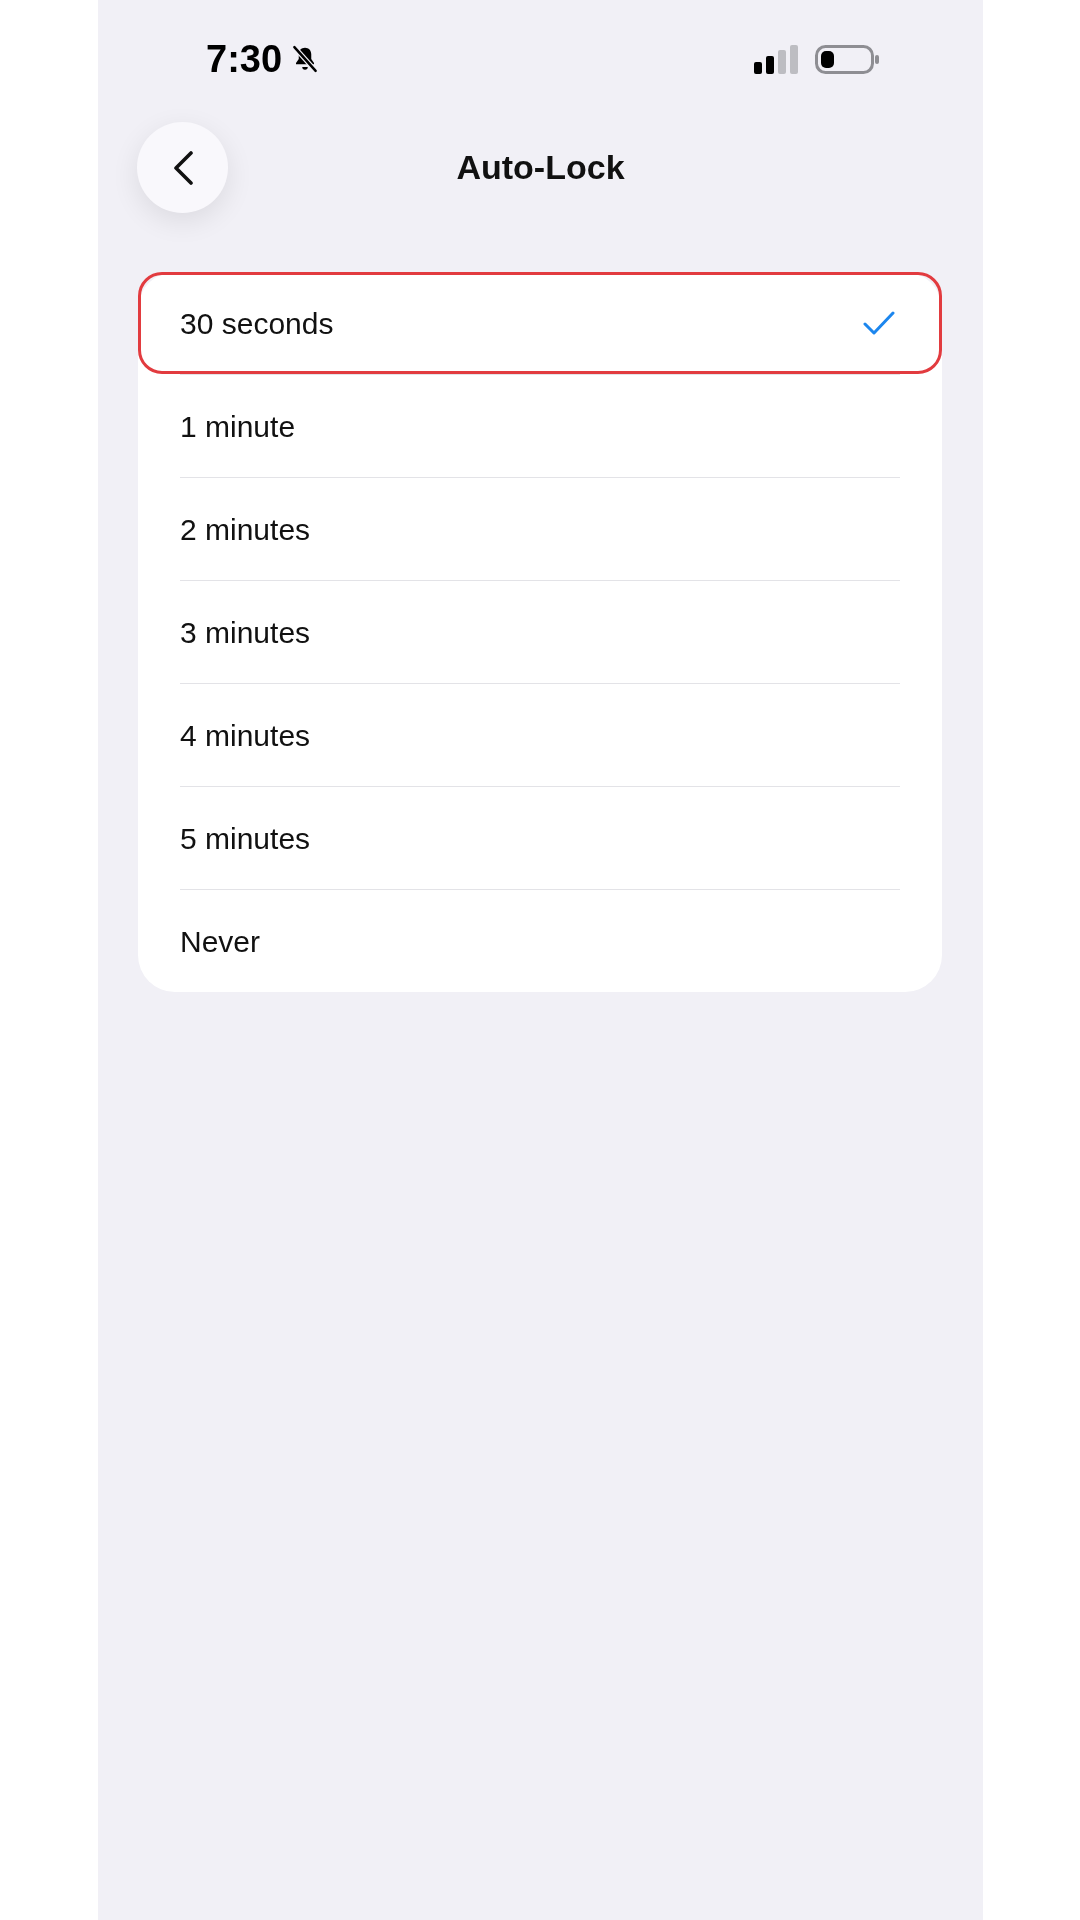  Describe the element at coordinates (540, 323) in the screenshot. I see `option-row: 30 seconds` at that location.